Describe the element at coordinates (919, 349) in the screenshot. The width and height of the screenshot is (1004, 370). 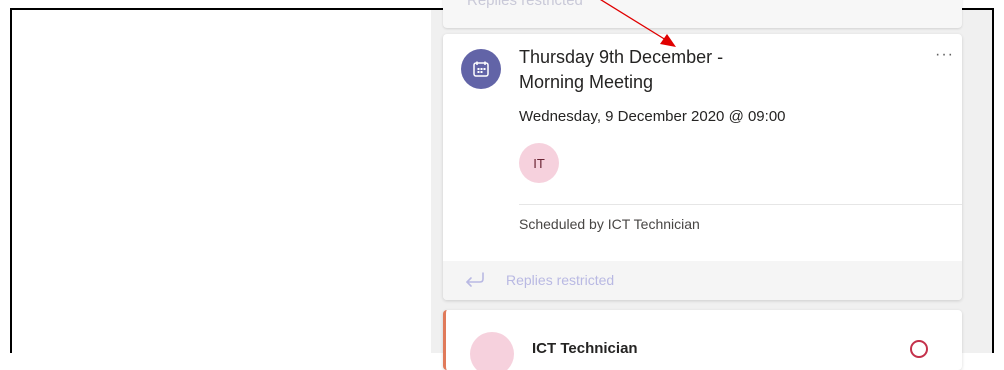
I see `alert-icon` at that location.